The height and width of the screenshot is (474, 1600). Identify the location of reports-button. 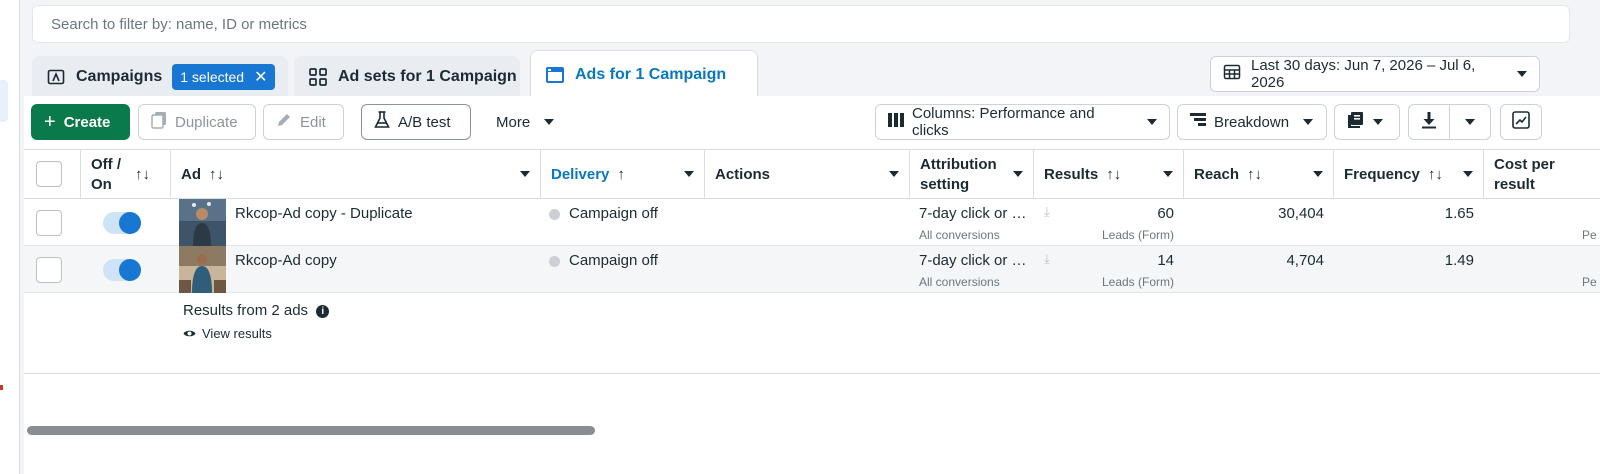
(1367, 122).